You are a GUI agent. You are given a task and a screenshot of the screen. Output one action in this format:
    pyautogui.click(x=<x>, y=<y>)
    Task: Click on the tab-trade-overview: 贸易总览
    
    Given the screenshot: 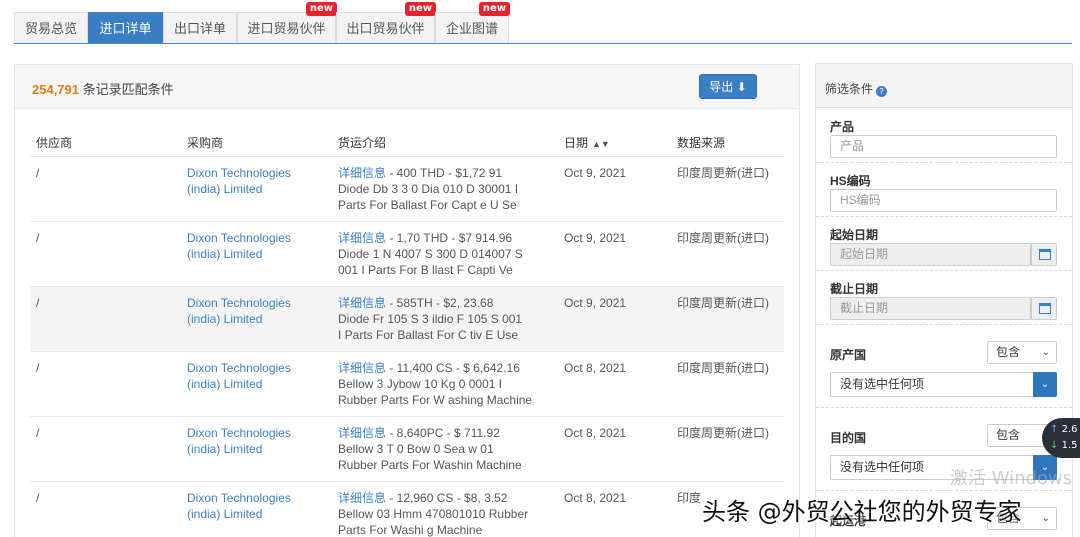 What is the action you would take?
    pyautogui.click(x=51, y=27)
    